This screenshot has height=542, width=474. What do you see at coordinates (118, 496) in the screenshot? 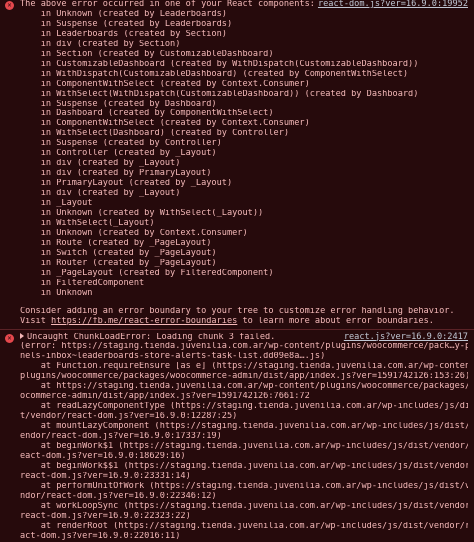
I see `stack-line: ndor/react-dom.js?ver=16.9.0:22346:12)` at bounding box center [118, 496].